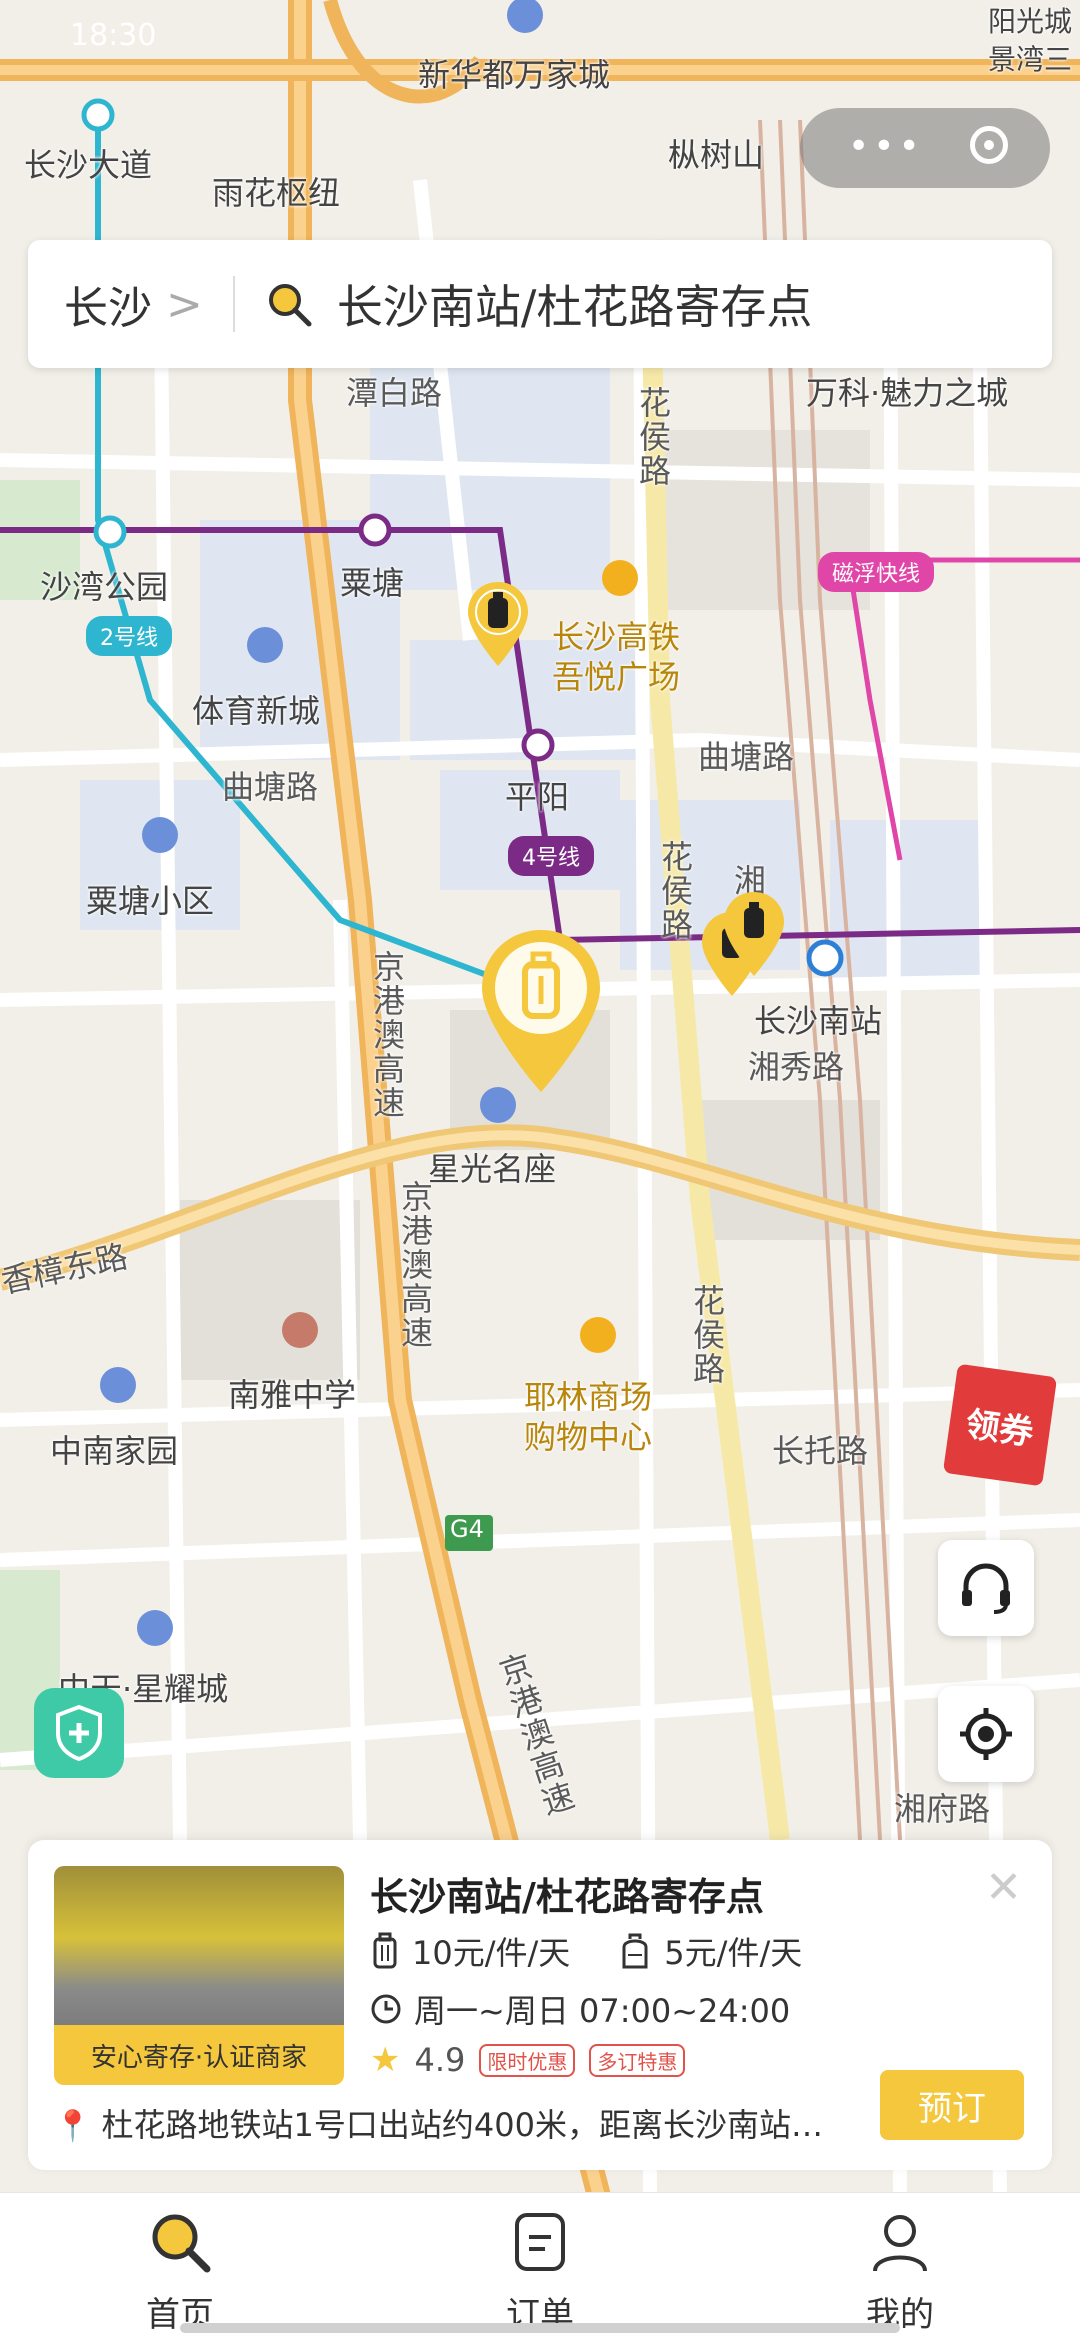  I want to click on store-title: 长沙南站/杜花路寄存点, so click(567, 1897).